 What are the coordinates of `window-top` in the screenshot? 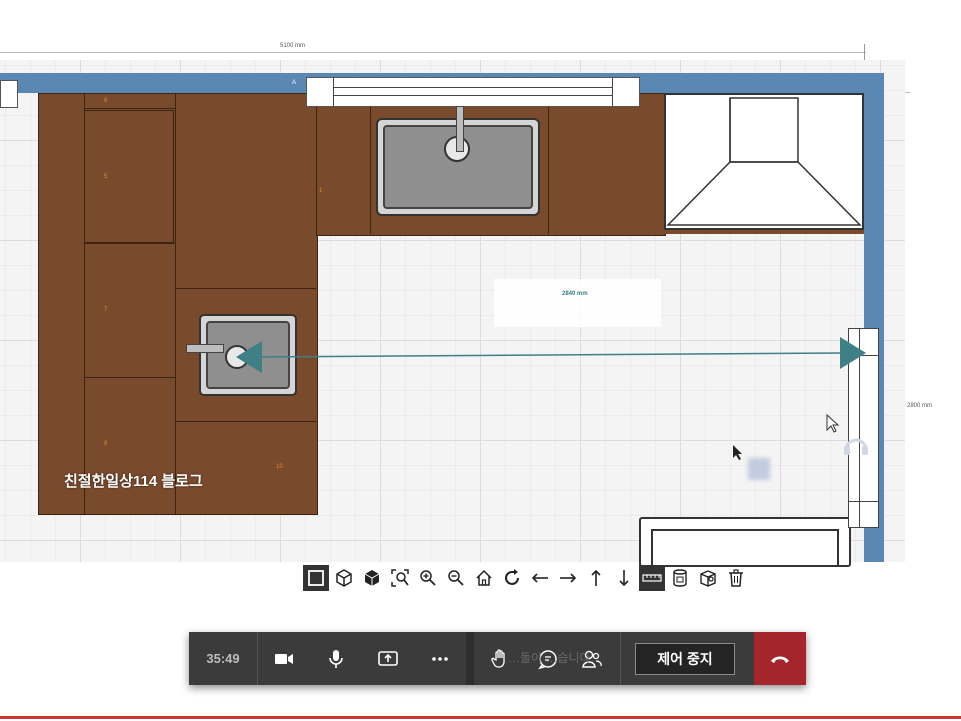 It's located at (473, 92).